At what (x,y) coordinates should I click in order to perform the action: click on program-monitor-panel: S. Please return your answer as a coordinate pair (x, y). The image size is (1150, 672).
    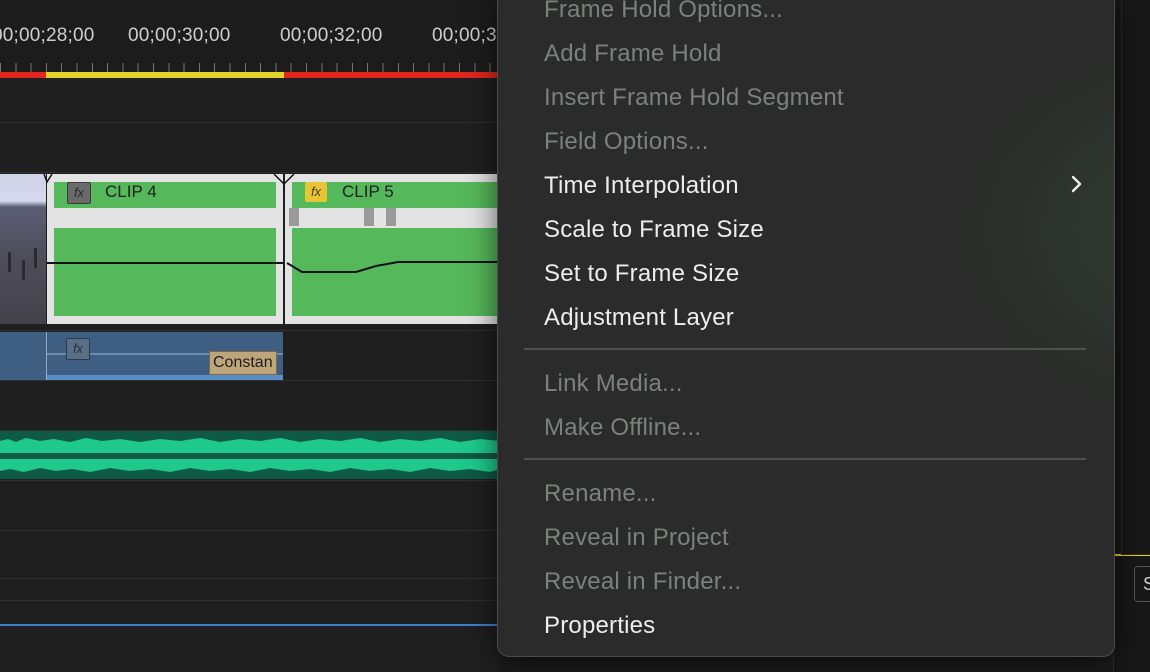
    Looking at the image, I should click on (1131, 336).